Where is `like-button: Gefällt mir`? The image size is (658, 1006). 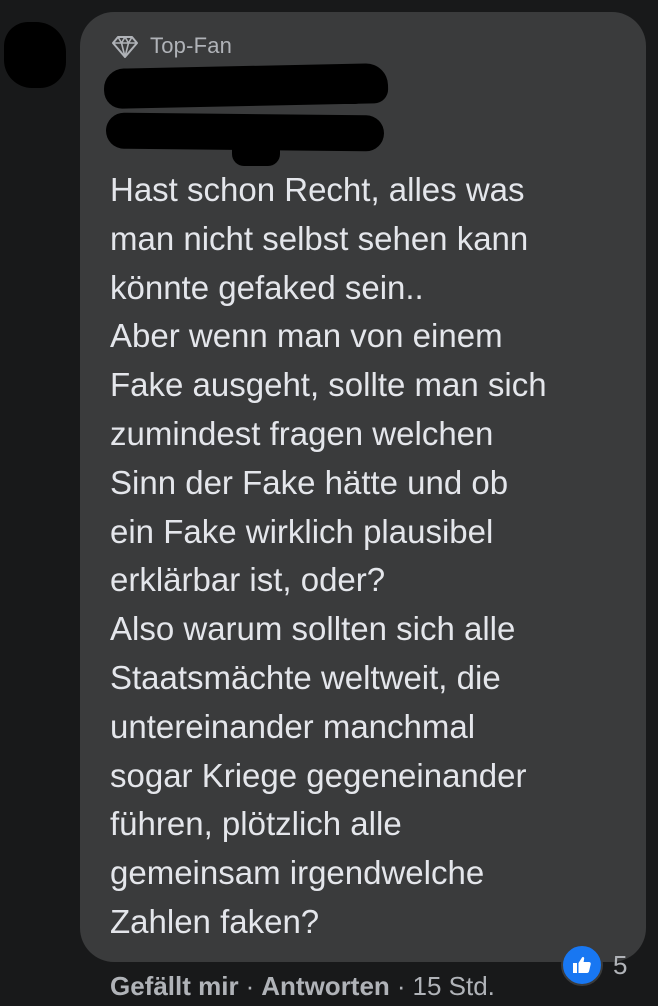 like-button: Gefällt mir is located at coordinates (174, 986).